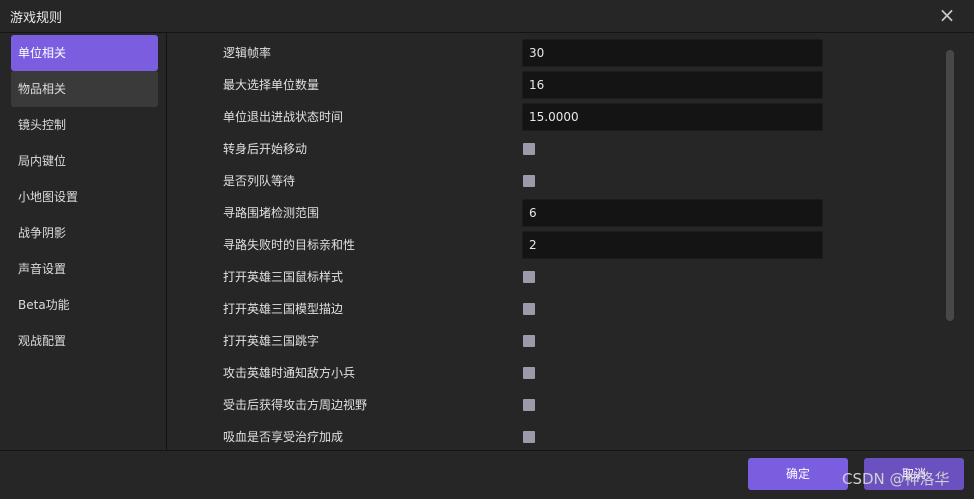 Image resolution: width=974 pixels, height=499 pixels. What do you see at coordinates (84, 341) in the screenshot?
I see `sidebar-item: 观战配置` at bounding box center [84, 341].